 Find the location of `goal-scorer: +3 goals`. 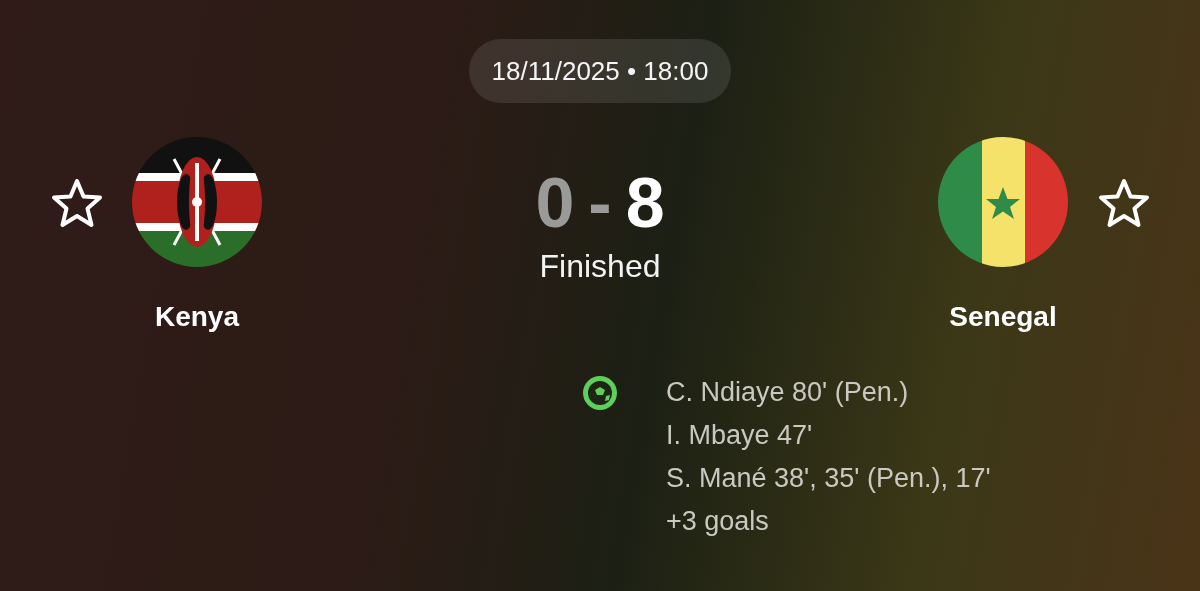

goal-scorer: +3 goals is located at coordinates (718, 521).